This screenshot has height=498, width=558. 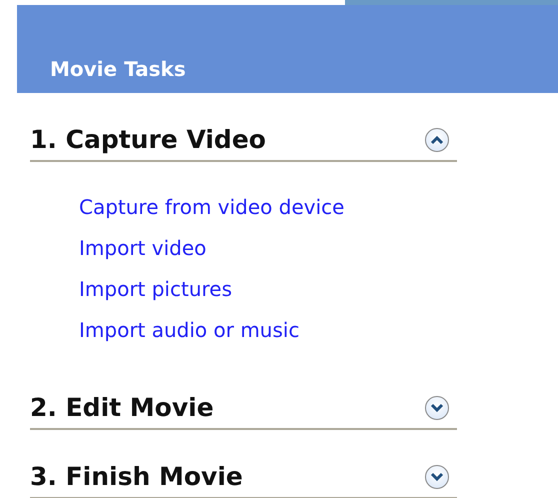 I want to click on task-link: Import video, so click(x=268, y=248).